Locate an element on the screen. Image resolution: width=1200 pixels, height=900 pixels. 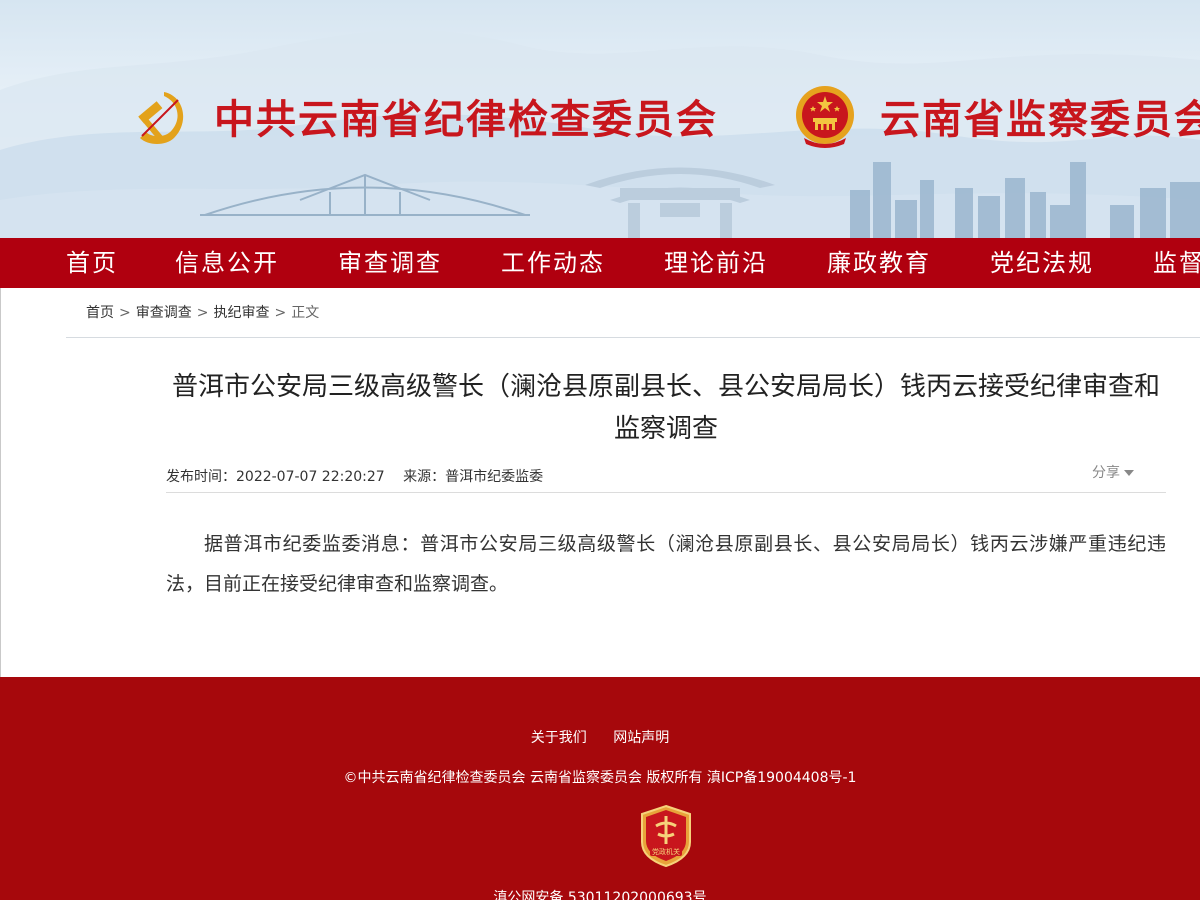
header-title-supervision-commission: 云南省监察委员会 is located at coordinates (1040, 120).